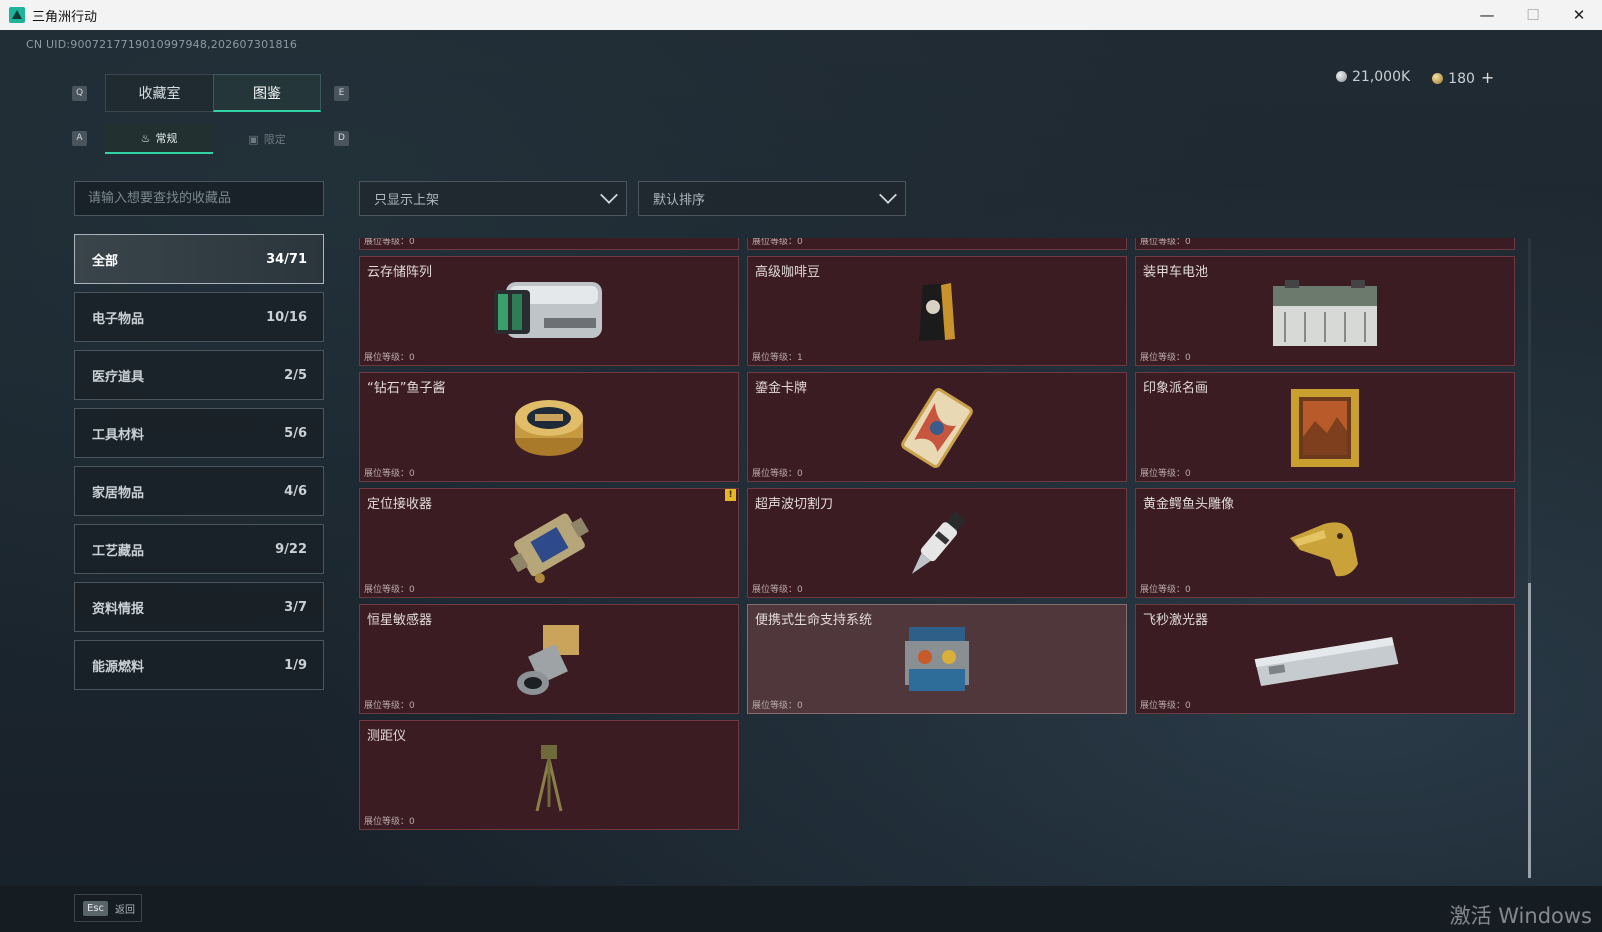 This screenshot has height=932, width=1602. Describe the element at coordinates (1418, 77) in the screenshot. I see `currency-bar: 21,000K 180 +` at that location.